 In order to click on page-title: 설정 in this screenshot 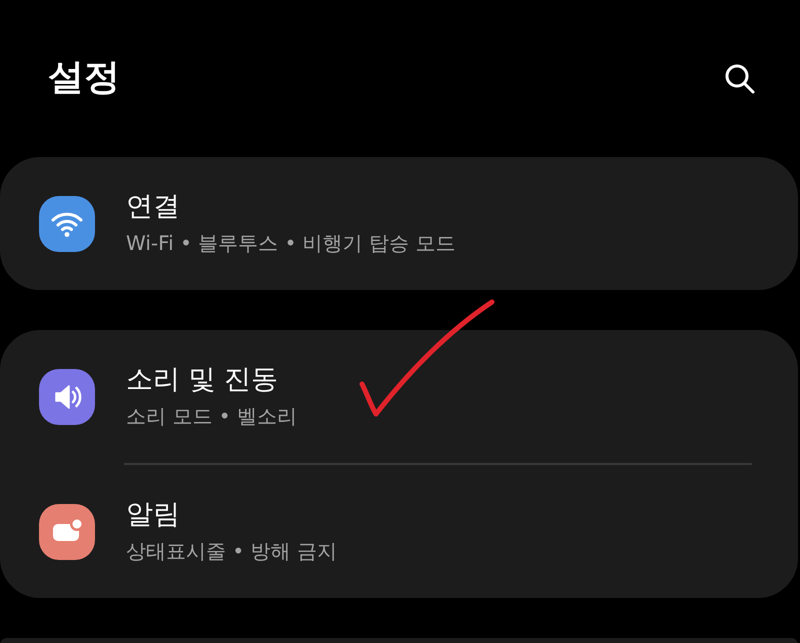, I will do `click(84, 78)`.